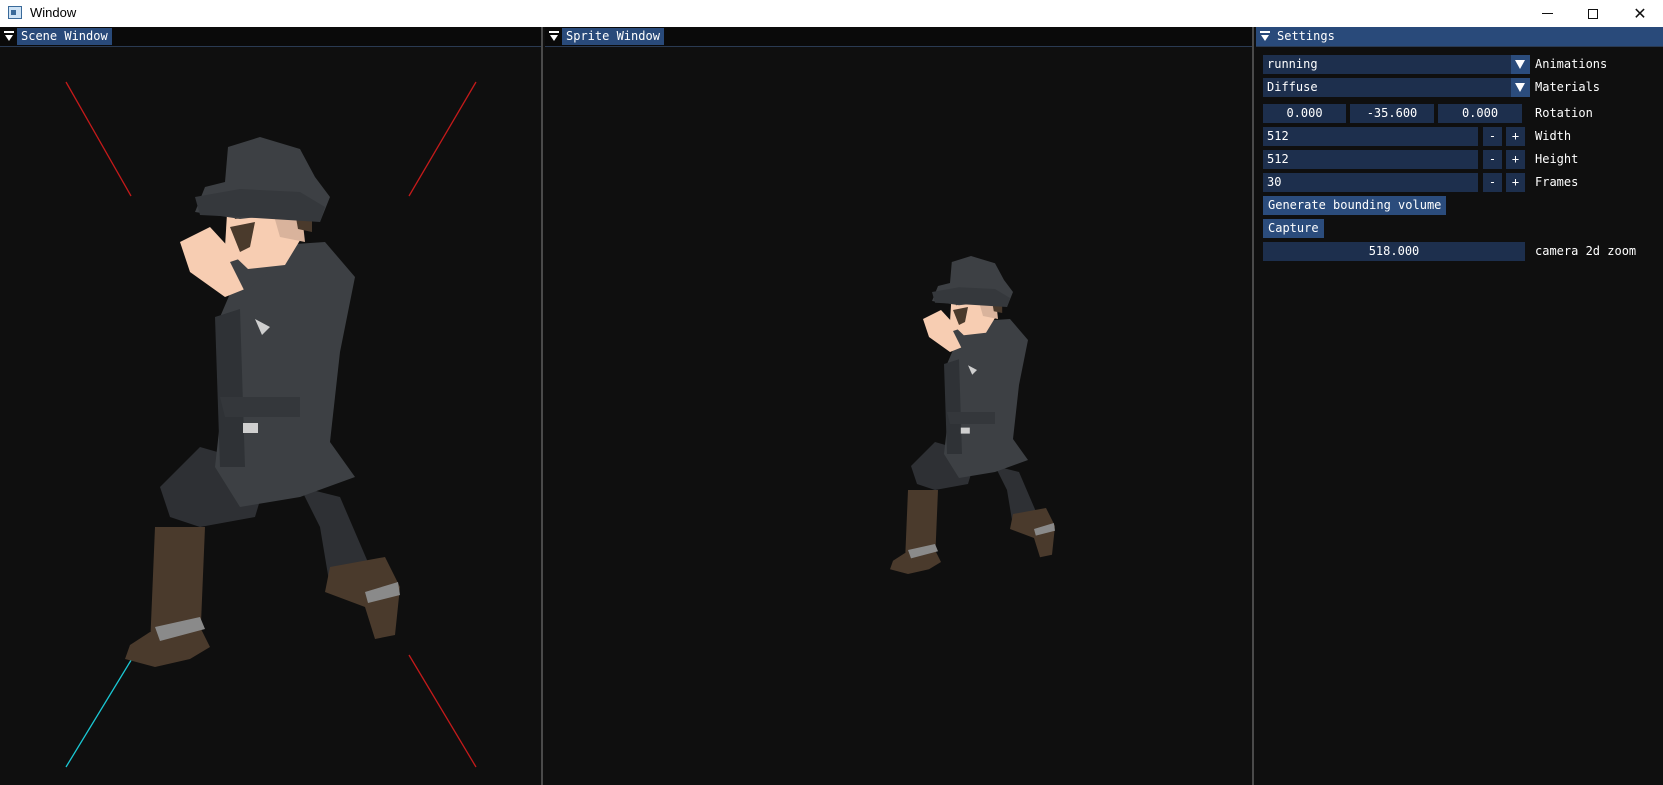  What do you see at coordinates (1459, 37) in the screenshot?
I see `settings-window-titlebar: Settings` at bounding box center [1459, 37].